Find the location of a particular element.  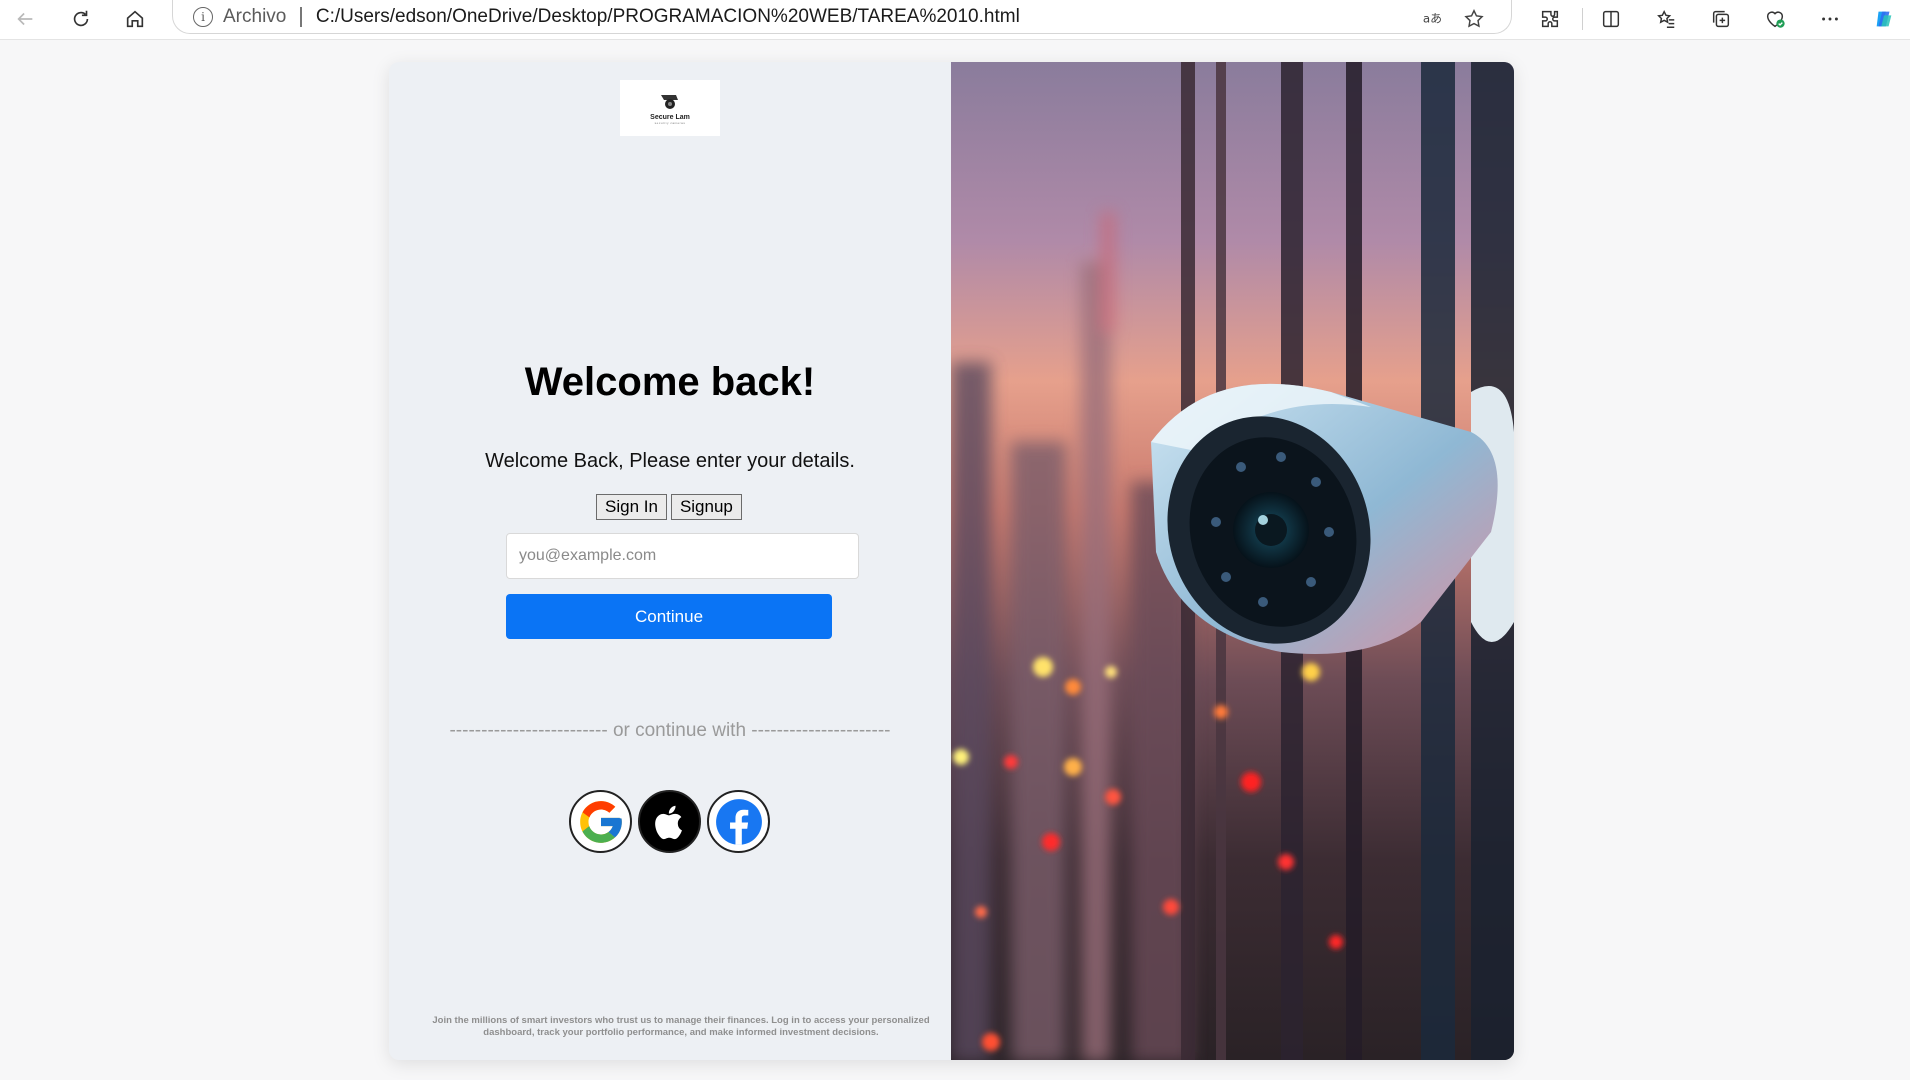

logo-brand-text: Secure Lam is located at coordinates (670, 117).